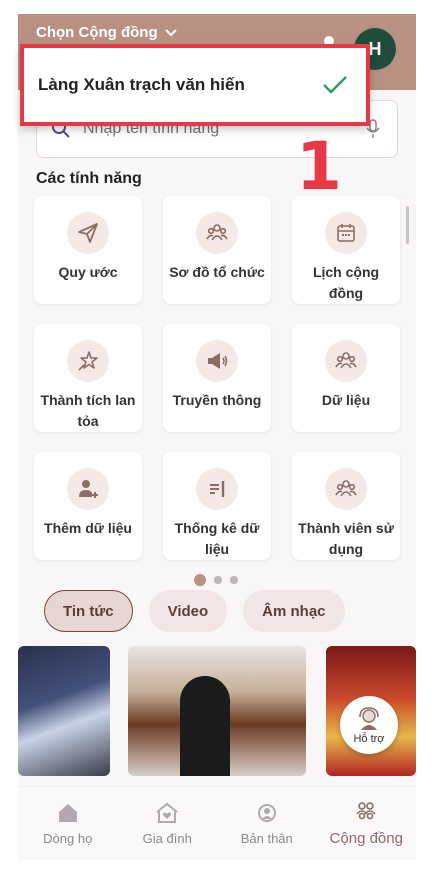  I want to click on community-option-label: Làng Xuân trạch văn hiến, so click(141, 84).